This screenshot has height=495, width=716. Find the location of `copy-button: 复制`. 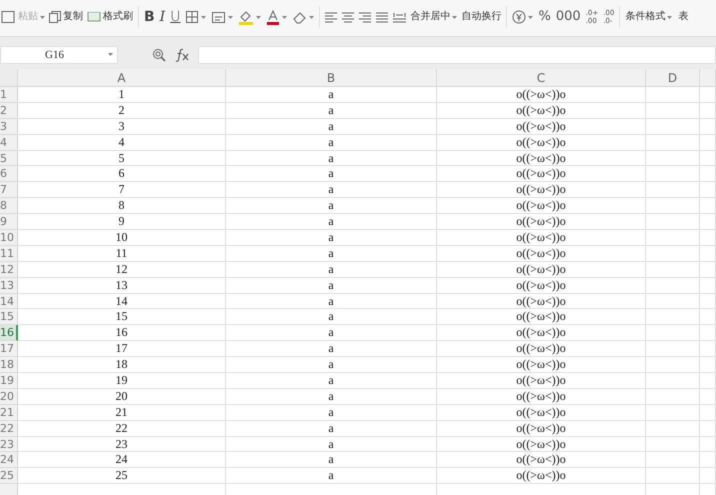

copy-button: 复制 is located at coordinates (66, 17).